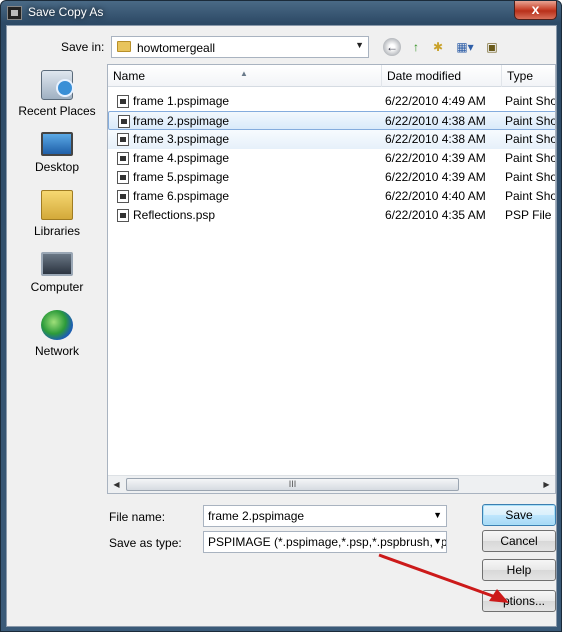 The height and width of the screenshot is (632, 562). What do you see at coordinates (56, 351) in the screenshot?
I see `place-label: Network` at bounding box center [56, 351].